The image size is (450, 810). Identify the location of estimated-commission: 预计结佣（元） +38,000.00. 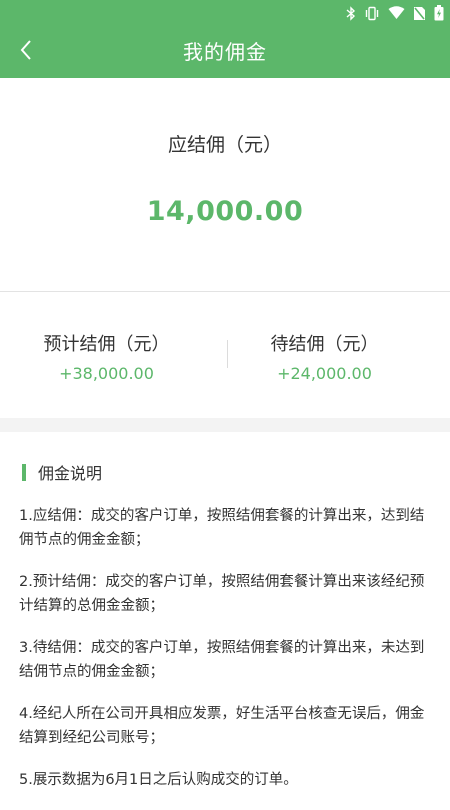
(109, 356).